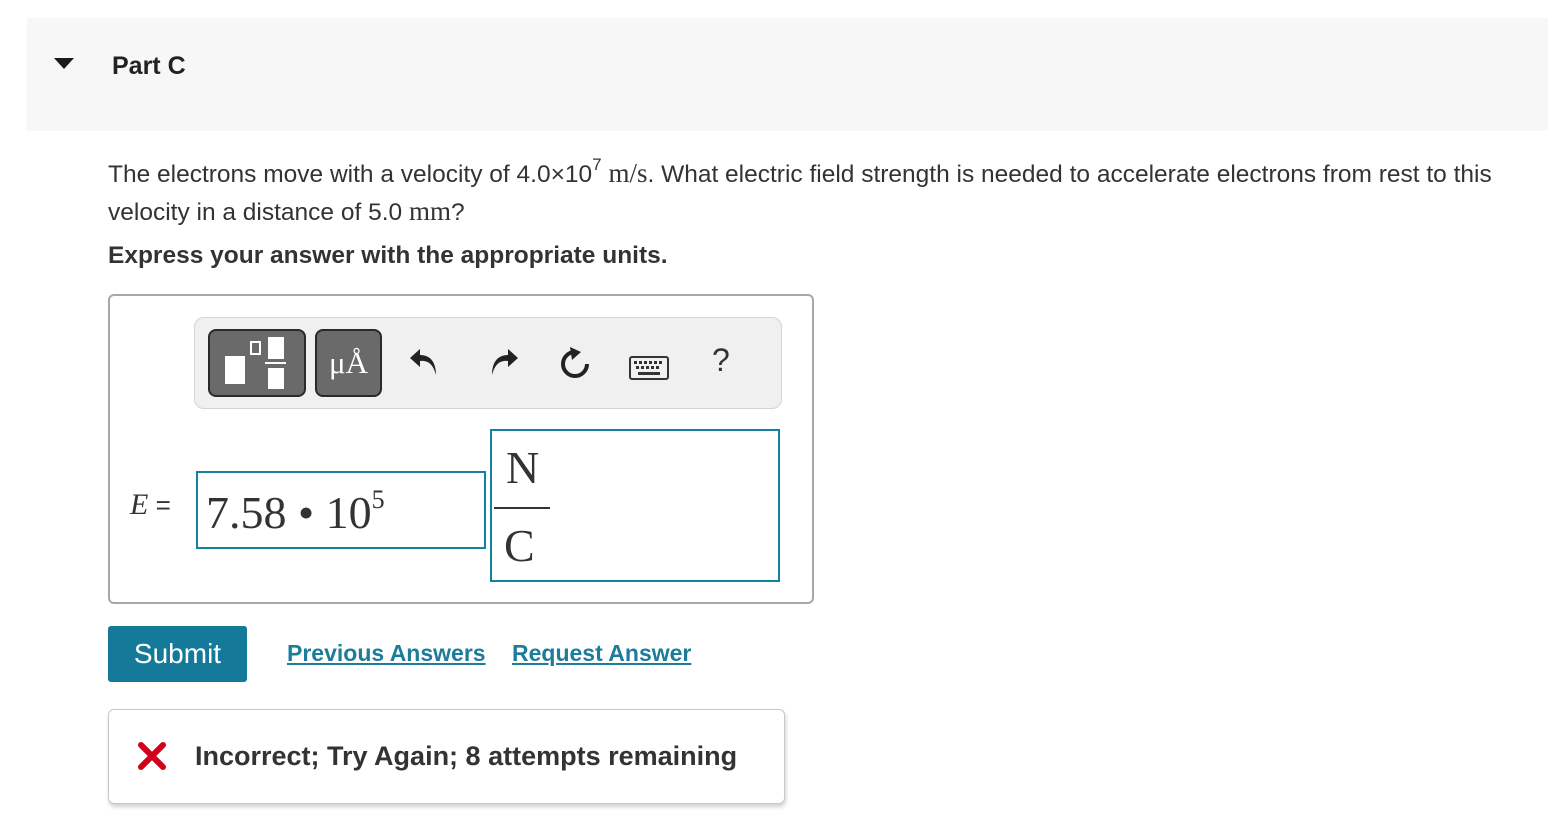 The image size is (1548, 832). Describe the element at coordinates (503, 362) in the screenshot. I see `redo-icon` at that location.